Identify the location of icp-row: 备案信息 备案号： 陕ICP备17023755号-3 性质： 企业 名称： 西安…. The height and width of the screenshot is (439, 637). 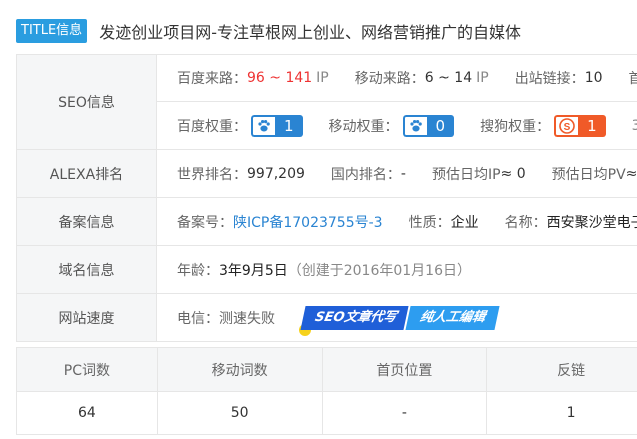
(326, 222).